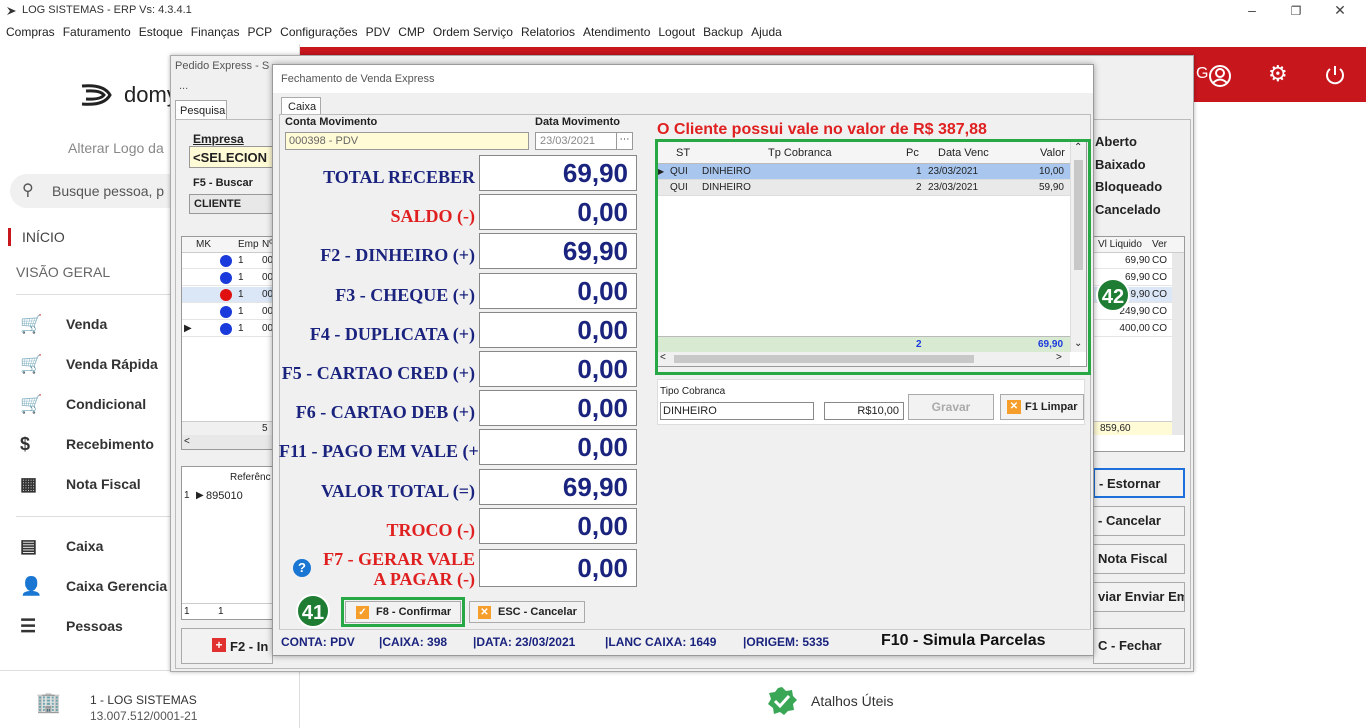  What do you see at coordinates (548, 30) in the screenshot?
I see `menu-item: Relatorios` at bounding box center [548, 30].